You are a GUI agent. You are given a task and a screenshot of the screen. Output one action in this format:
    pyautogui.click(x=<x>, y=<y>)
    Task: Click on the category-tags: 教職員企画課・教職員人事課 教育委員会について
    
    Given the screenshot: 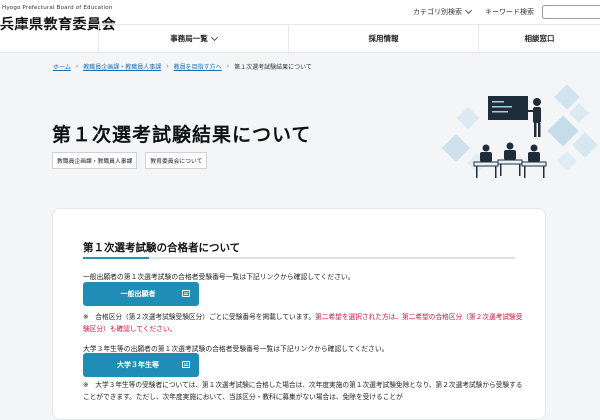 What is the action you would take?
    pyautogui.click(x=133, y=160)
    